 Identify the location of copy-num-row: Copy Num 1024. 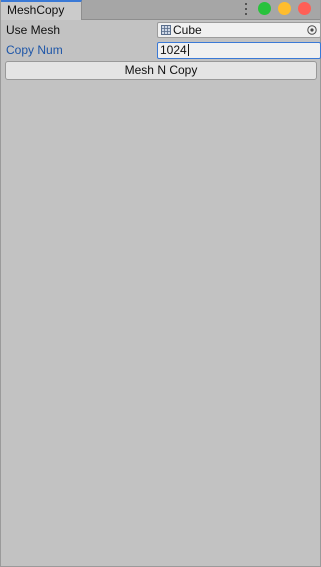
(163, 50).